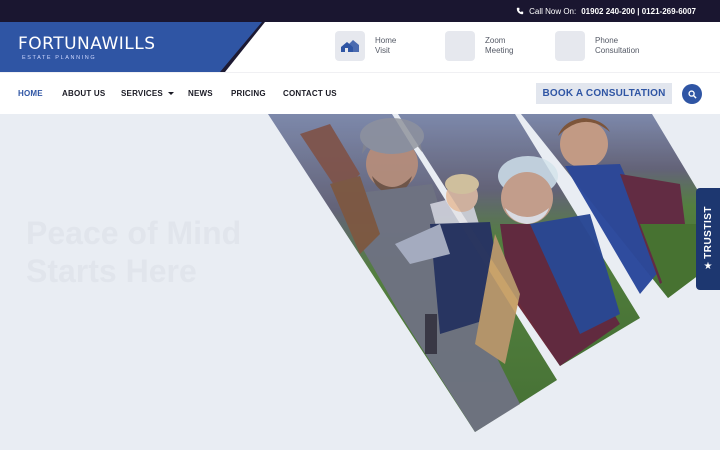 The image size is (720, 450). I want to click on trustist-badge: TRUSTIST ★, so click(708, 239).